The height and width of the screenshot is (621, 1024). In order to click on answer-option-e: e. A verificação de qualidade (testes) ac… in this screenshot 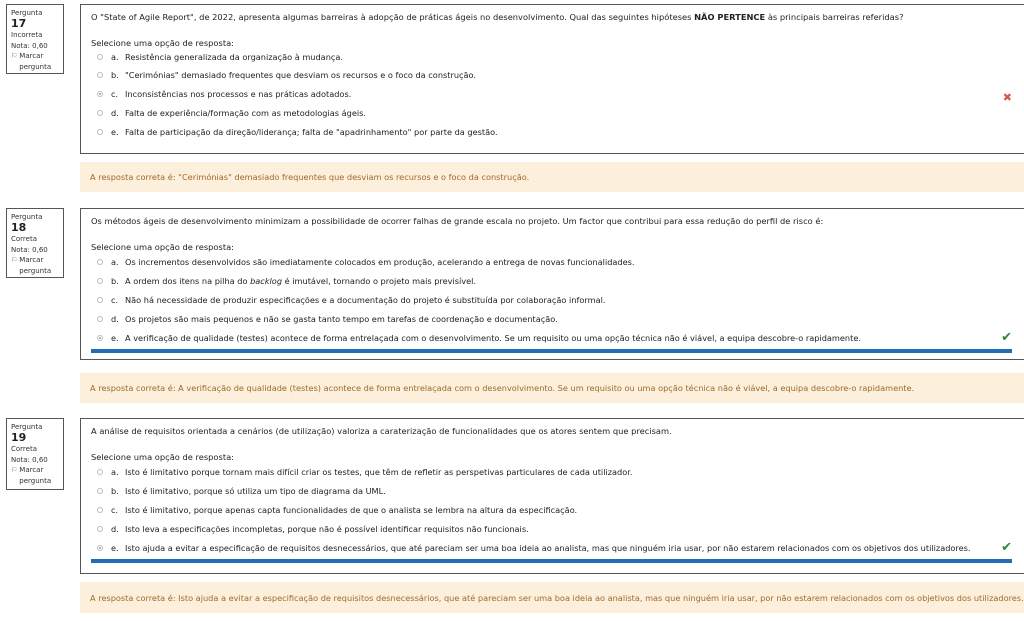, I will do `click(479, 338)`.